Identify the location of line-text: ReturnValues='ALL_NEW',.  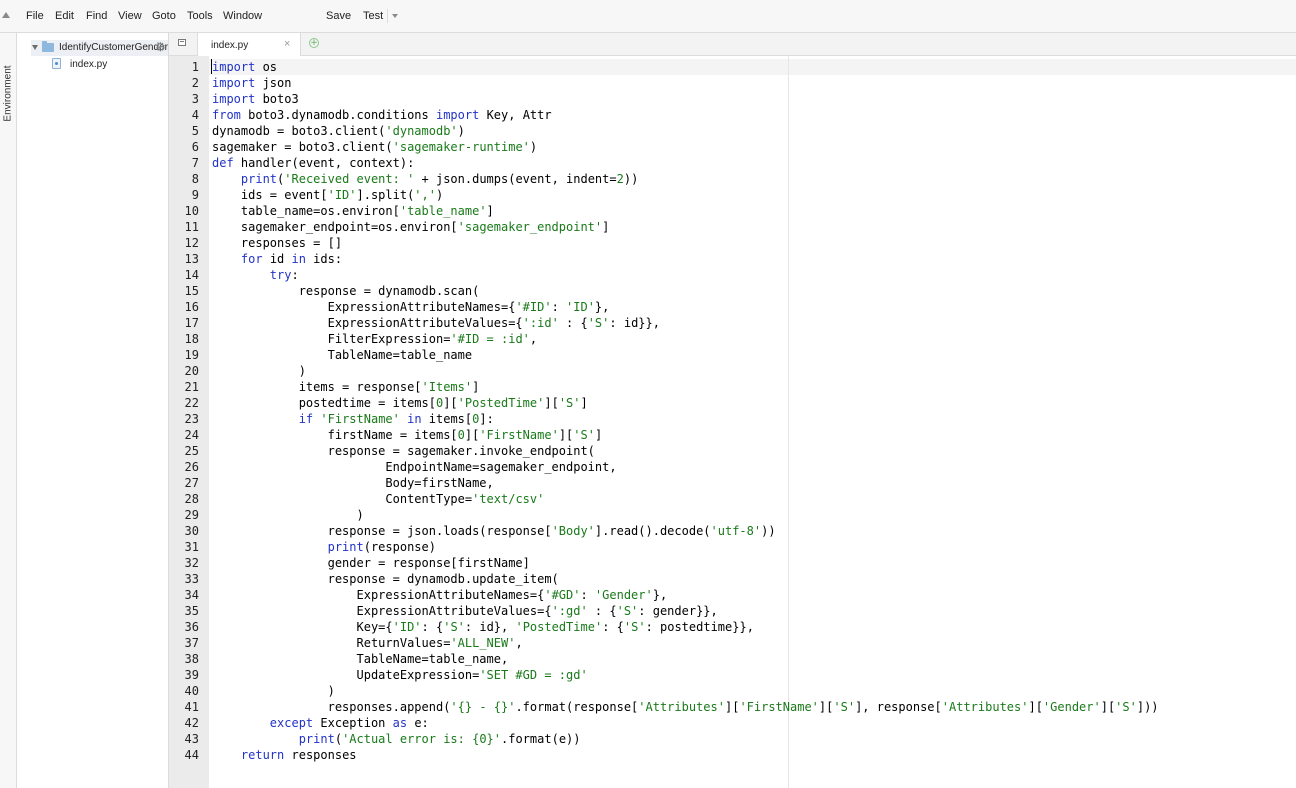
(367, 643).